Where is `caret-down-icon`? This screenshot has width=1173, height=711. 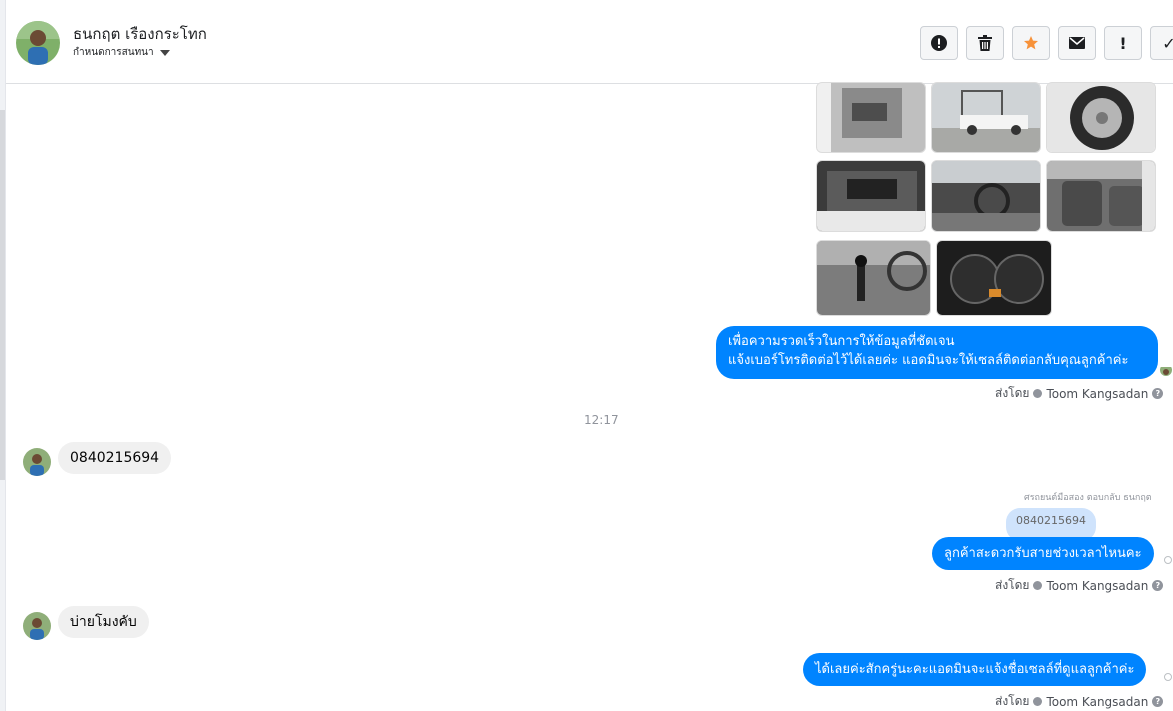 caret-down-icon is located at coordinates (164, 52).